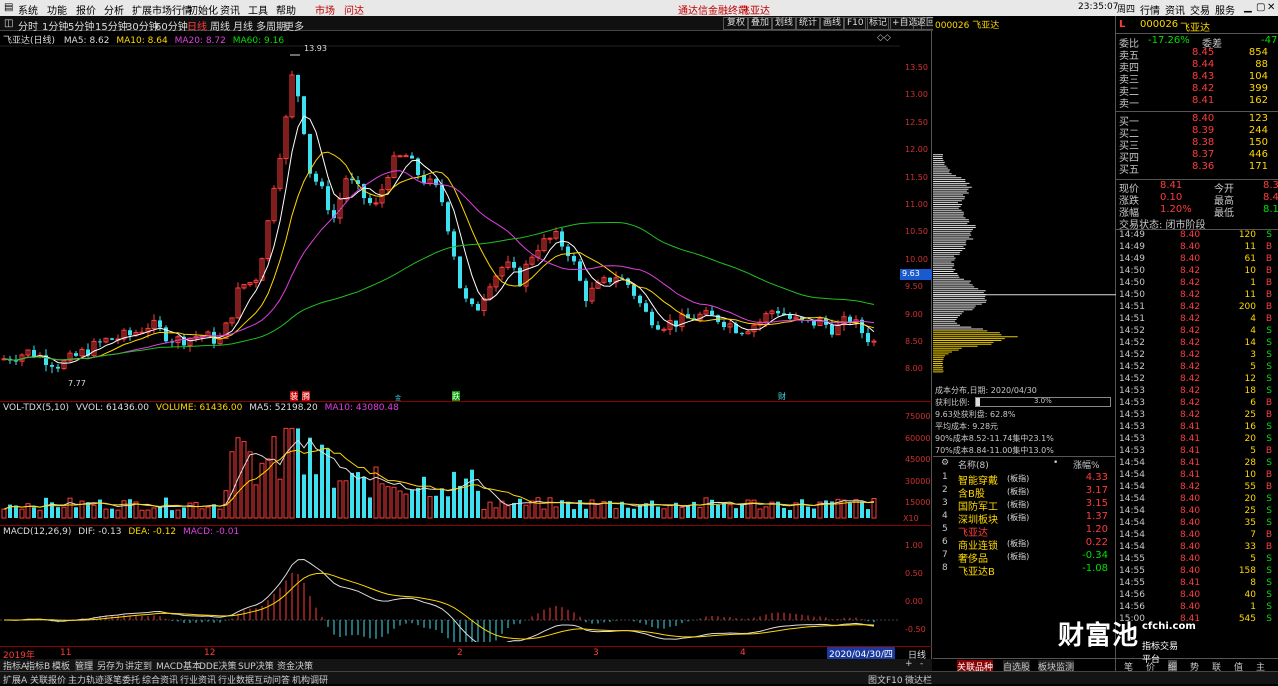  I want to click on sector-row: 1 智能穿戴 (板指) 4.33, so click(1024, 479).